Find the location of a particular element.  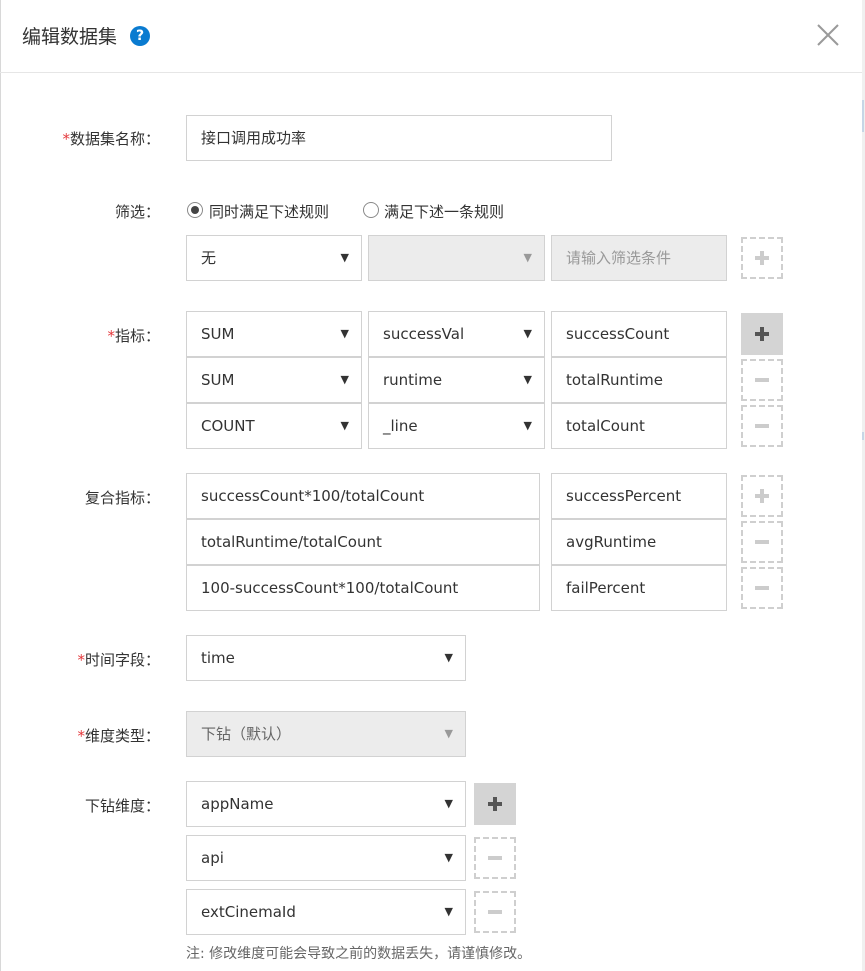

metric-field-select: runtime ▼ is located at coordinates (456, 380).